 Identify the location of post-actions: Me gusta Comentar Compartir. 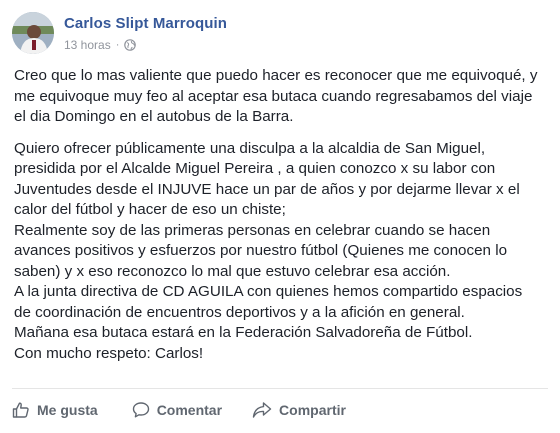
(194, 410).